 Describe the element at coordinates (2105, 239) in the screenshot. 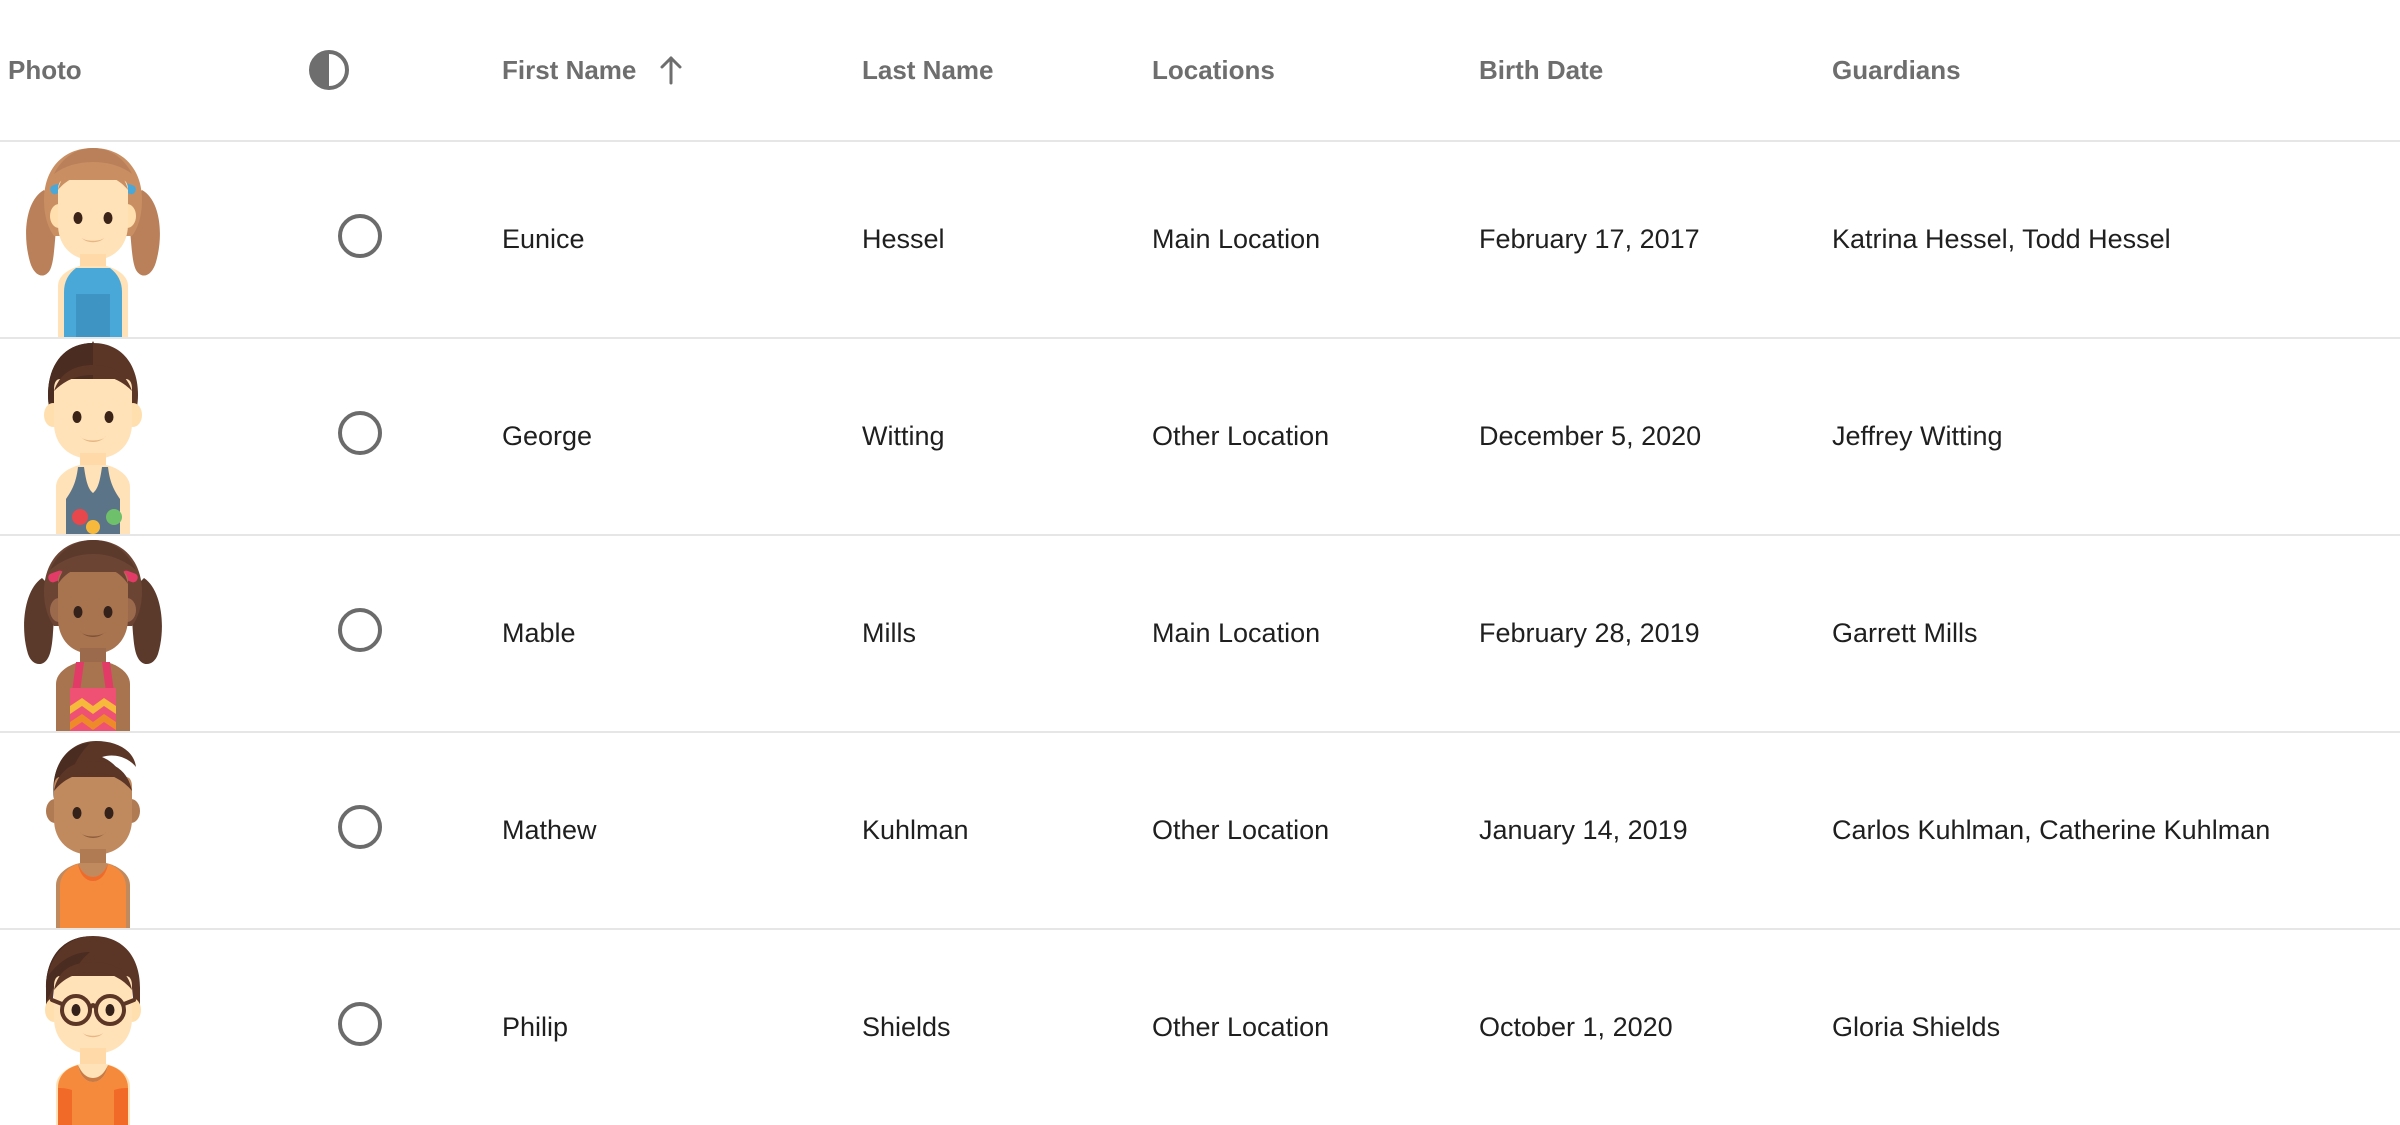

I see `guardians-cell: Katrina Hessel, Todd Hessel` at that location.